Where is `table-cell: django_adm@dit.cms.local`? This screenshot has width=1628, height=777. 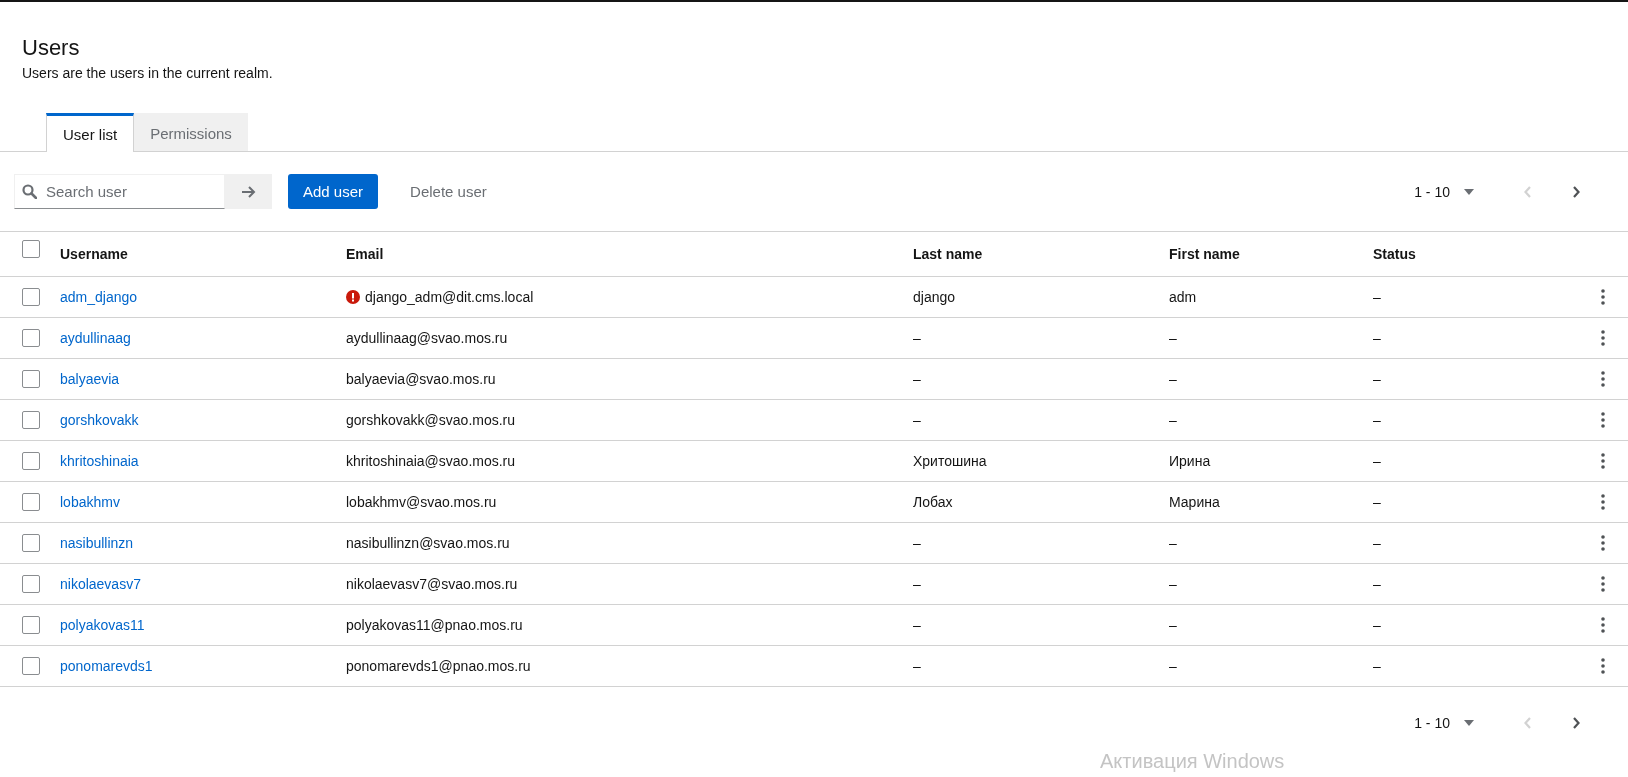 table-cell: django_adm@dit.cms.local is located at coordinates (449, 297).